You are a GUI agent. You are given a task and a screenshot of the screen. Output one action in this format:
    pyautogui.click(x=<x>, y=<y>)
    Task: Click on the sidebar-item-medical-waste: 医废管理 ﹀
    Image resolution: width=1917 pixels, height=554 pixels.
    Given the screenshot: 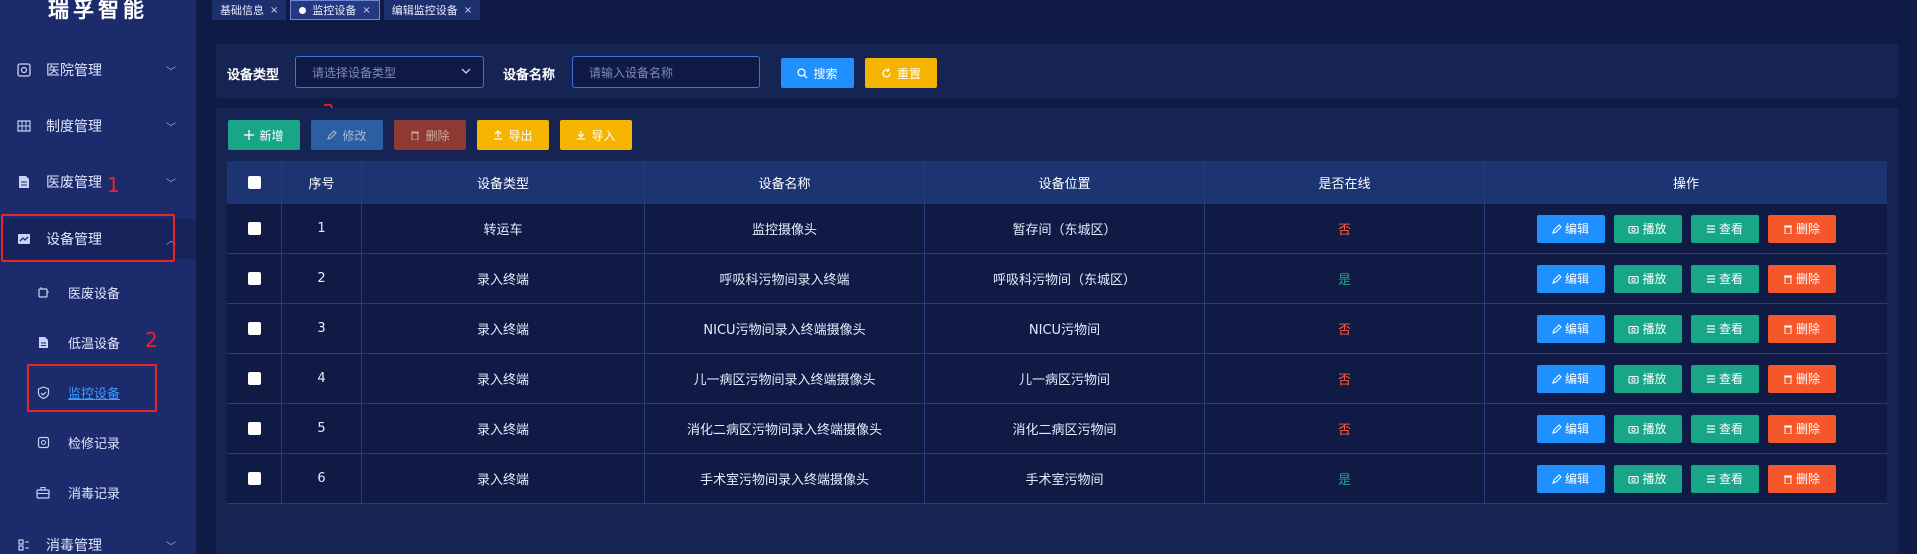 What is the action you would take?
    pyautogui.click(x=98, y=182)
    